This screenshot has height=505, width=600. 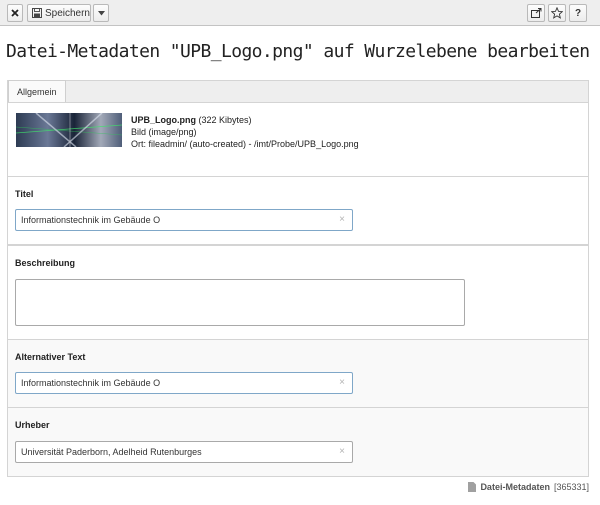 I want to click on clear-alt-text-icon: ×, so click(x=342, y=383).